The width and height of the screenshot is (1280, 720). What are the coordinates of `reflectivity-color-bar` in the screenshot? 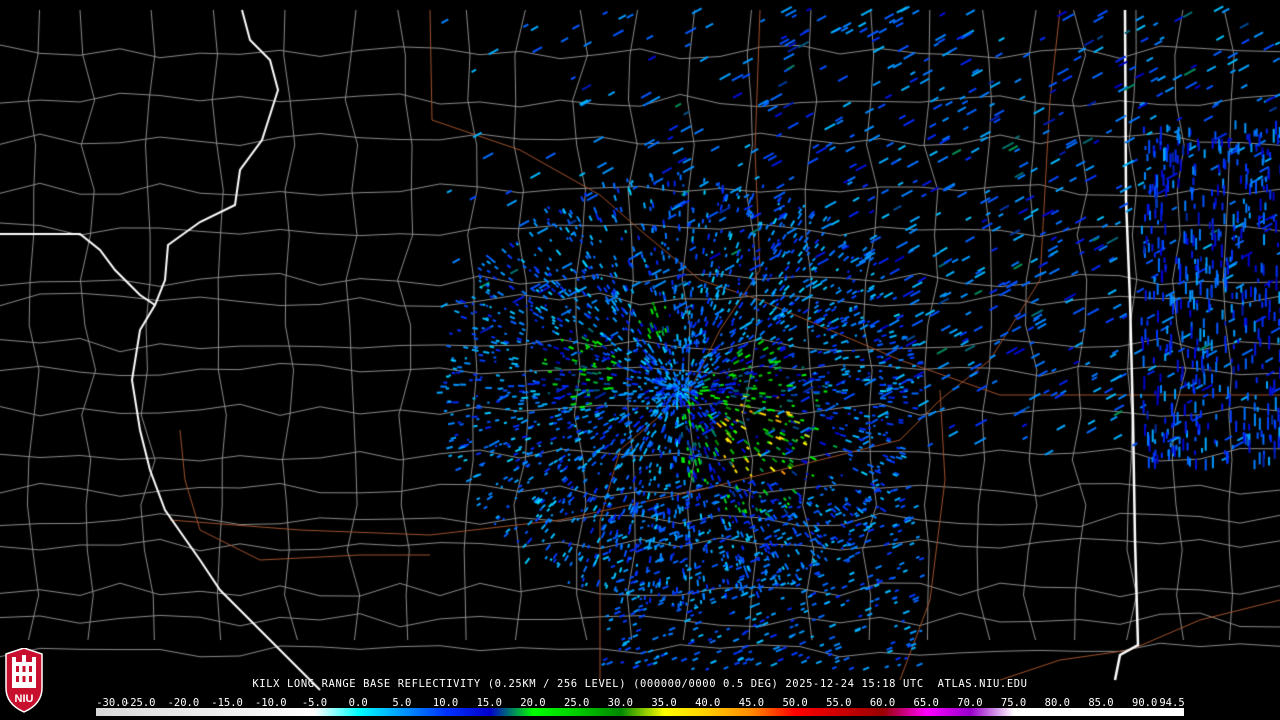 It's located at (640, 712).